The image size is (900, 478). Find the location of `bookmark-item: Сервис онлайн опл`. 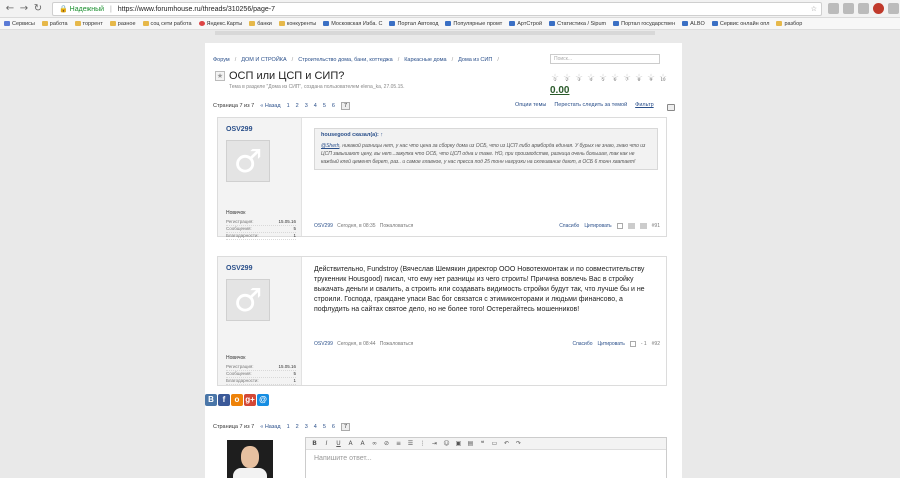

bookmark-item: Сервис онлайн опл is located at coordinates (740, 24).